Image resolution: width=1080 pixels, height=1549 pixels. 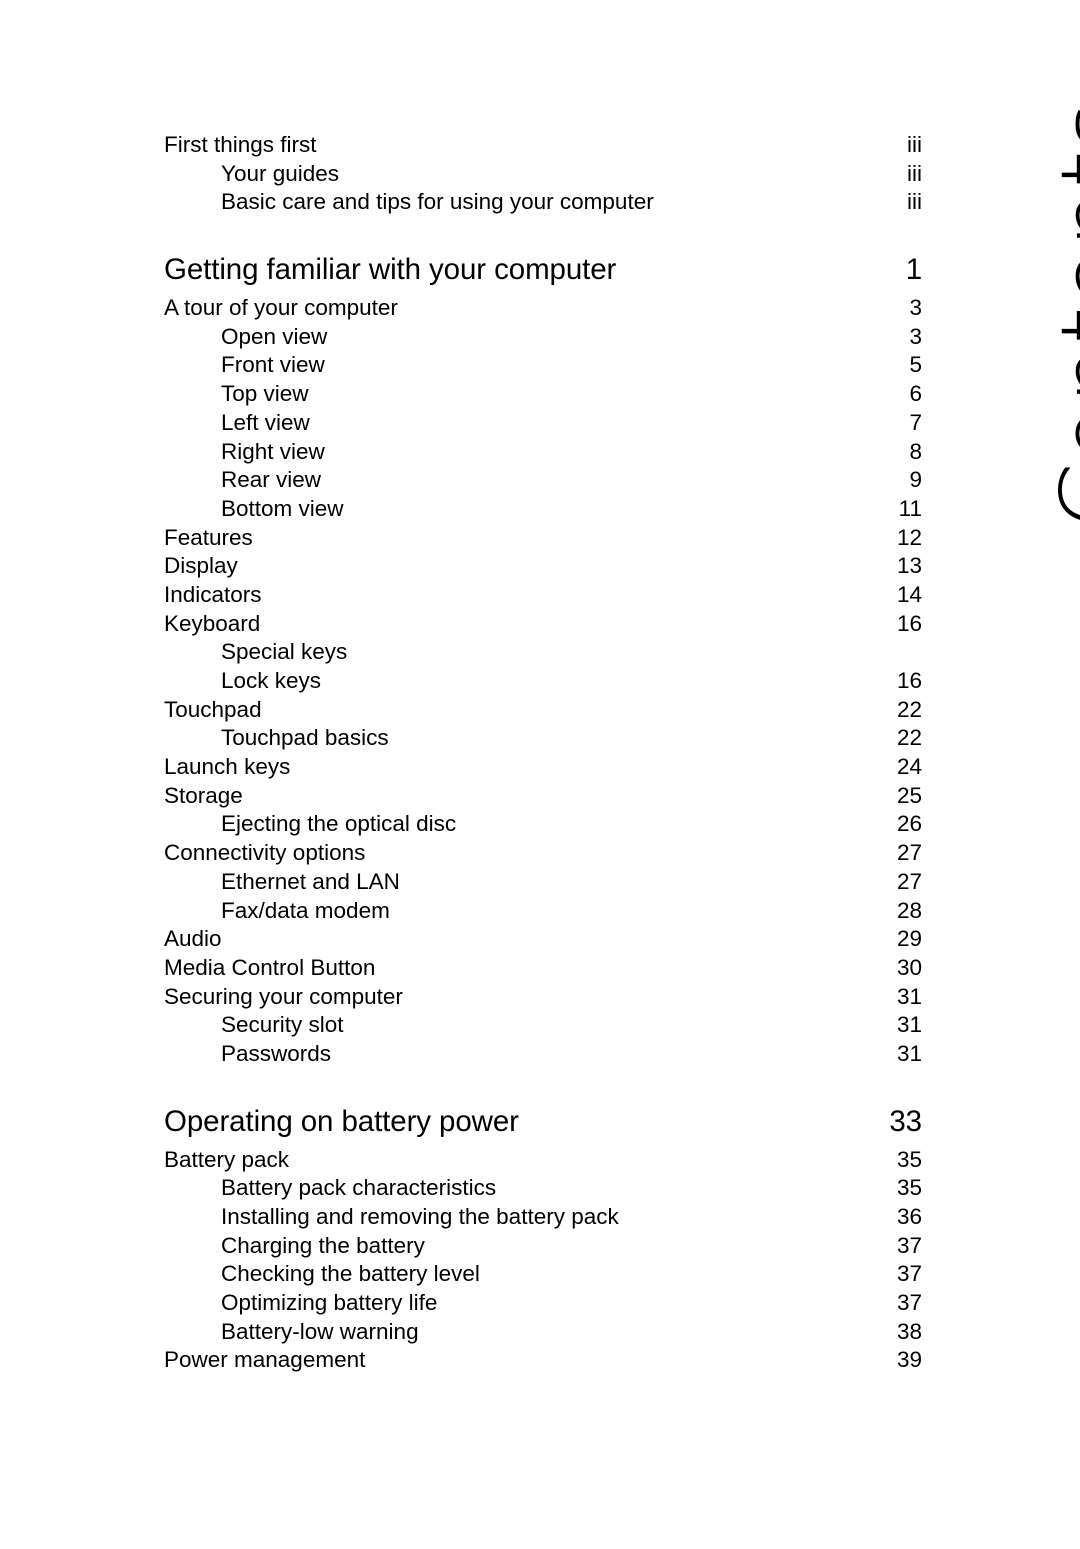 What do you see at coordinates (543, 1160) in the screenshot?
I see `toc-entry-row: Battery pack 35` at bounding box center [543, 1160].